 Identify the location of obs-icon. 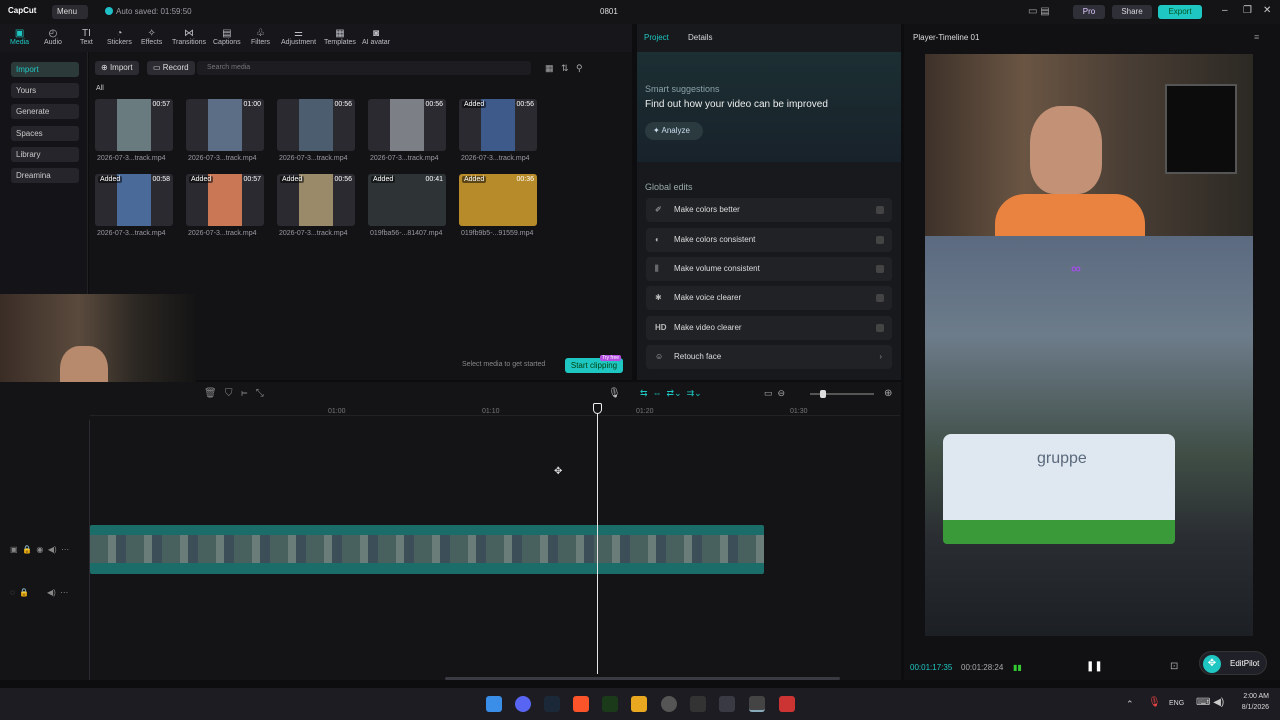
(669, 704).